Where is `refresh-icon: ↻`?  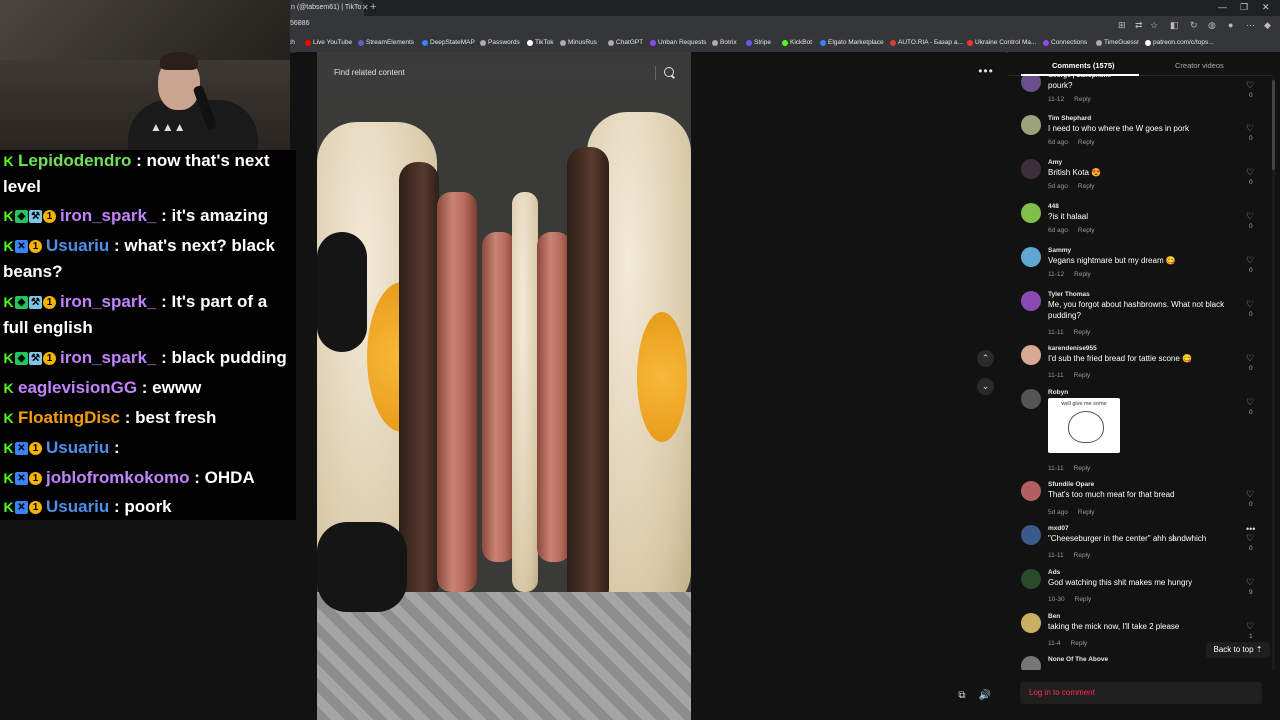 refresh-icon: ↻ is located at coordinates (1194, 25).